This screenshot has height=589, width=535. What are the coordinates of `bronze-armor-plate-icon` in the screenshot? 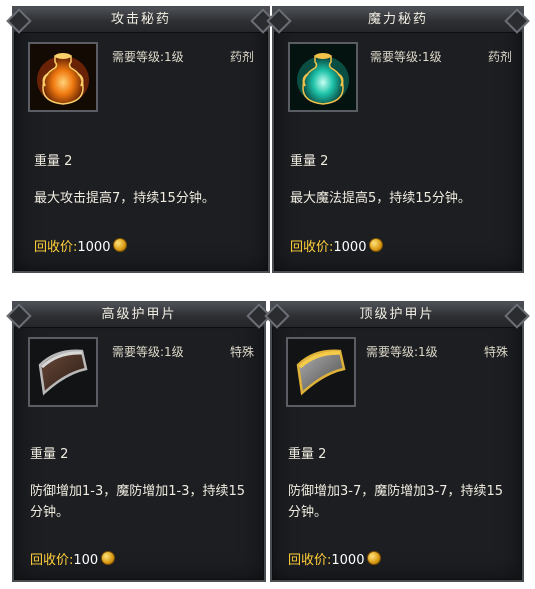 It's located at (63, 372).